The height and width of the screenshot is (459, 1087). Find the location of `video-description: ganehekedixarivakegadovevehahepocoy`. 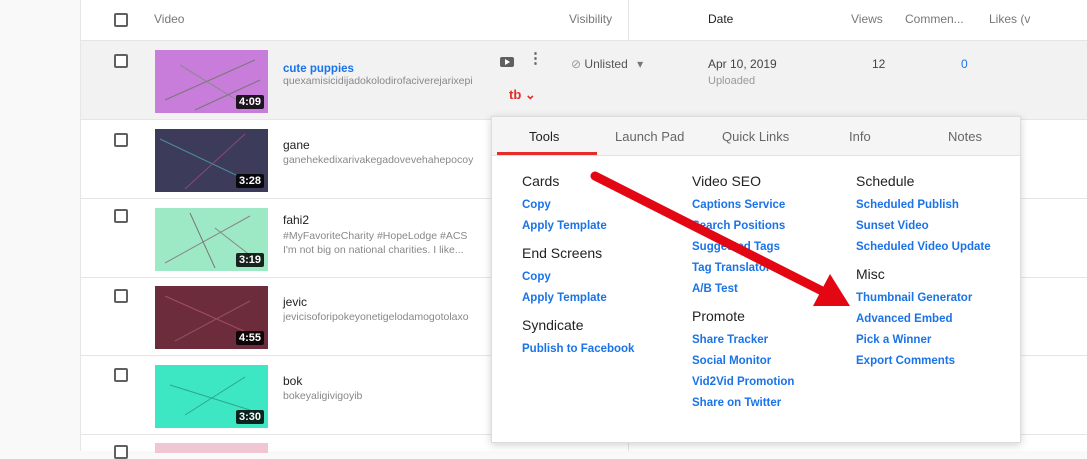

video-description: ganehekedixarivakegadovevehahepocoy is located at coordinates (378, 160).